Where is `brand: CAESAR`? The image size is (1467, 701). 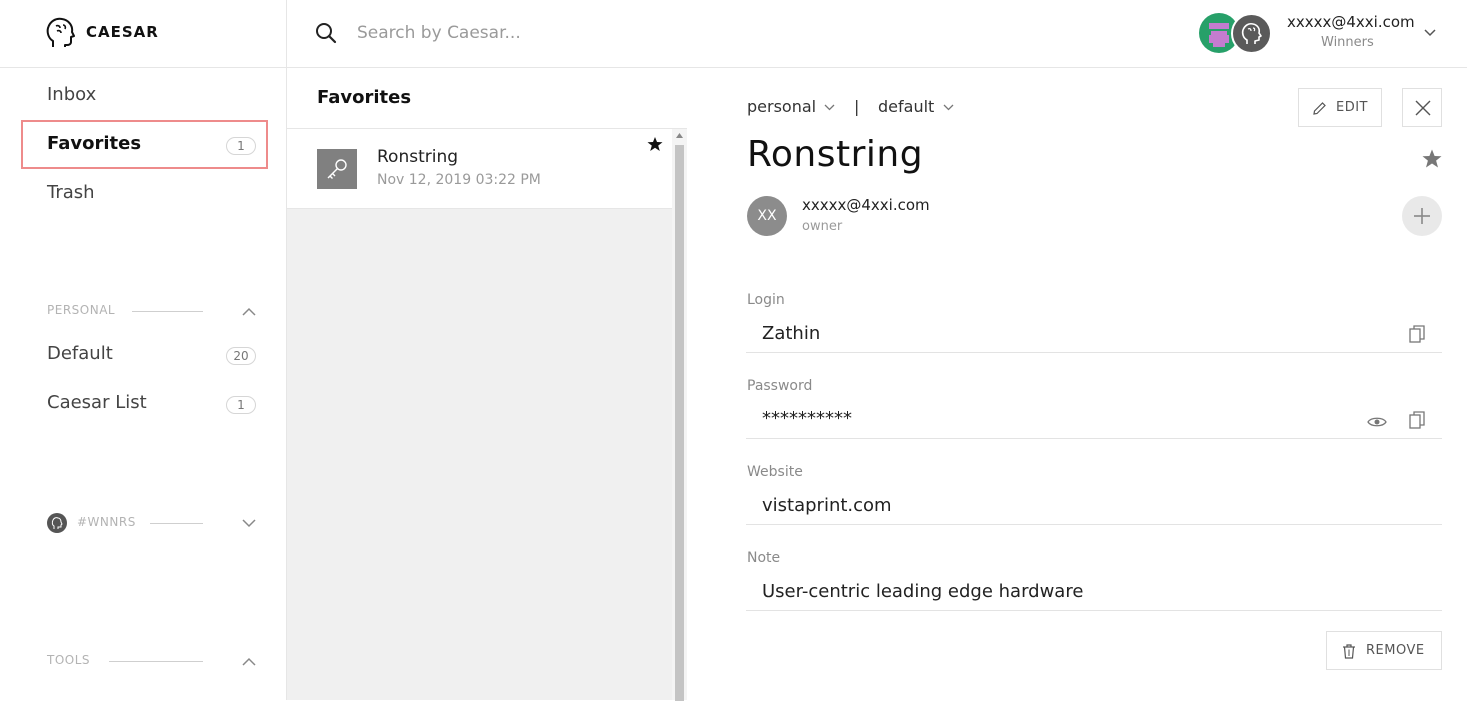 brand: CAESAR is located at coordinates (143, 33).